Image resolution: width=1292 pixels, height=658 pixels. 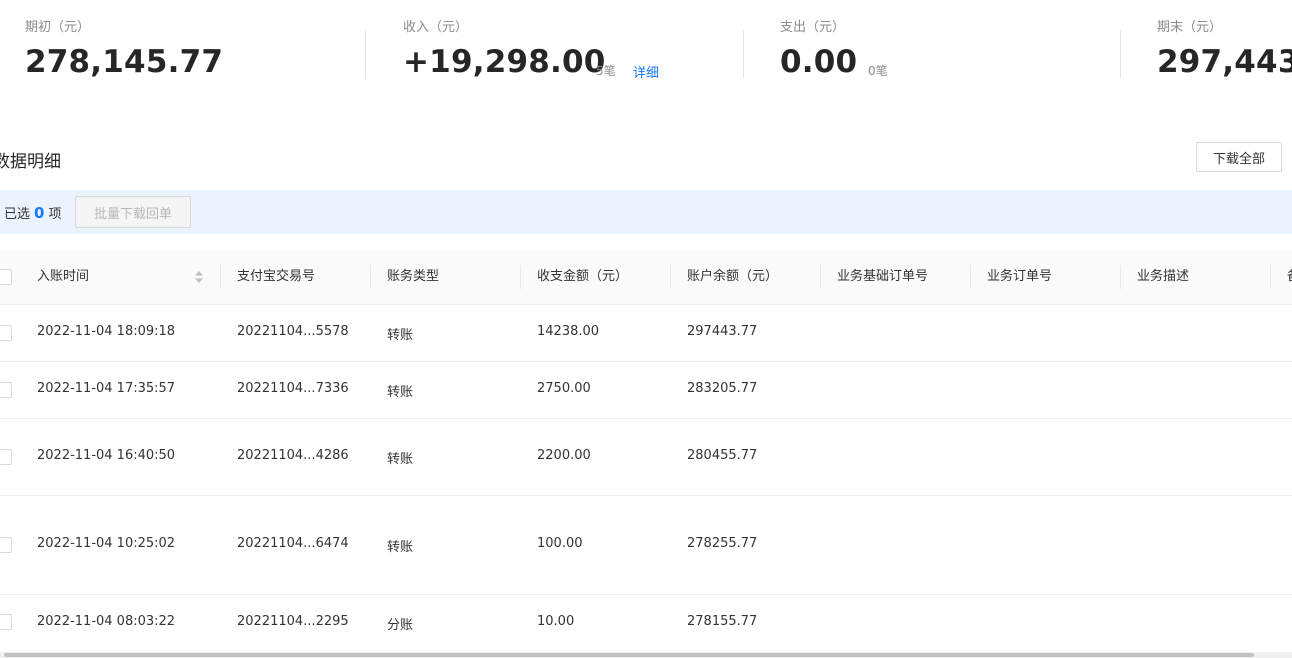 What do you see at coordinates (564, 388) in the screenshot?
I see `cell-amount: 2750.00` at bounding box center [564, 388].